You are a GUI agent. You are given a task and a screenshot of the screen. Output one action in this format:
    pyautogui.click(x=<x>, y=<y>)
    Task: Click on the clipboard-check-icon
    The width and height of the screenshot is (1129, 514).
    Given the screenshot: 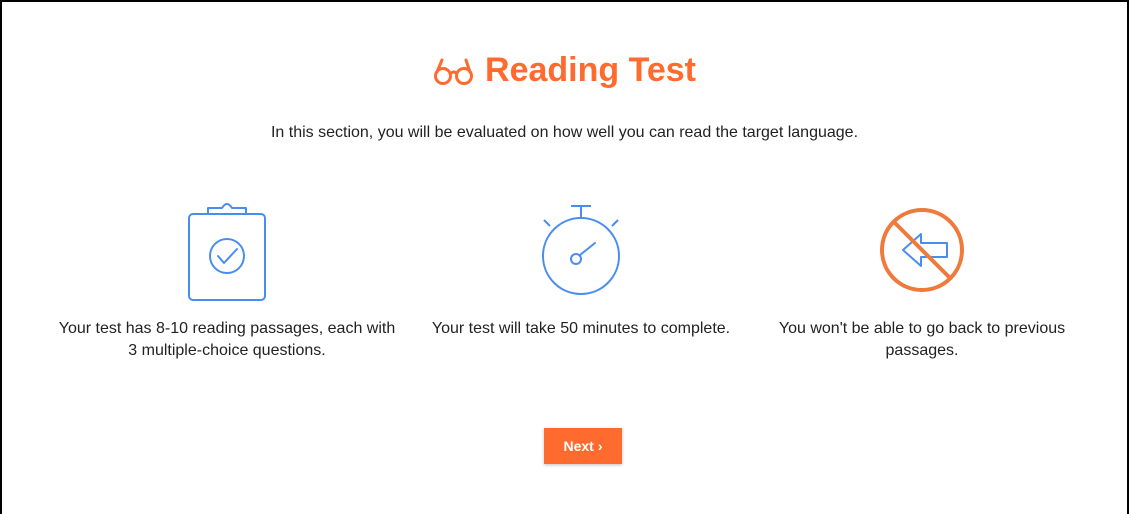 What is the action you would take?
    pyautogui.click(x=227, y=252)
    